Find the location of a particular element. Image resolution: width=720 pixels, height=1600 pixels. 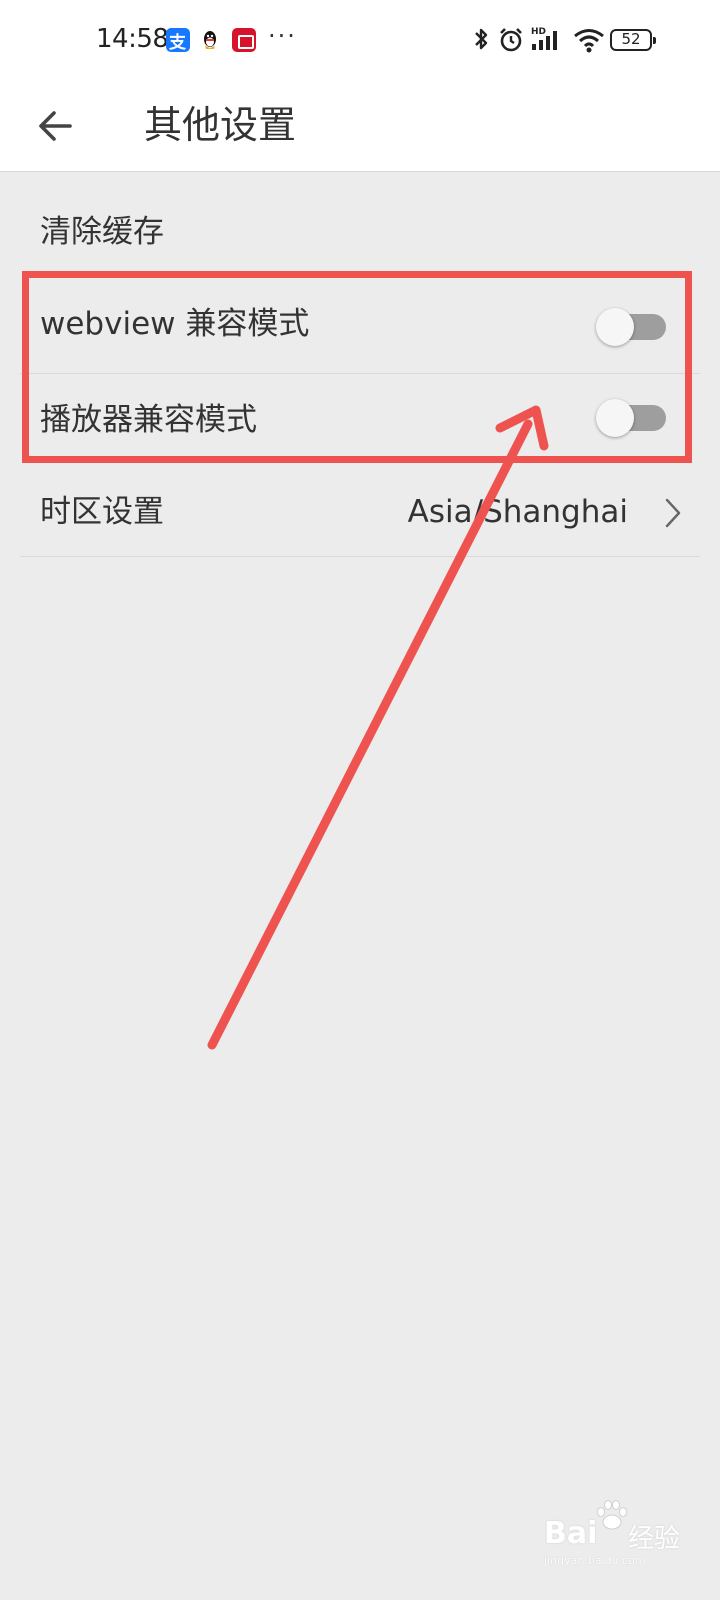

baidu-jingyan-watermark: Bai 经验 jingyan.baidu.com is located at coordinates (619, 1533).